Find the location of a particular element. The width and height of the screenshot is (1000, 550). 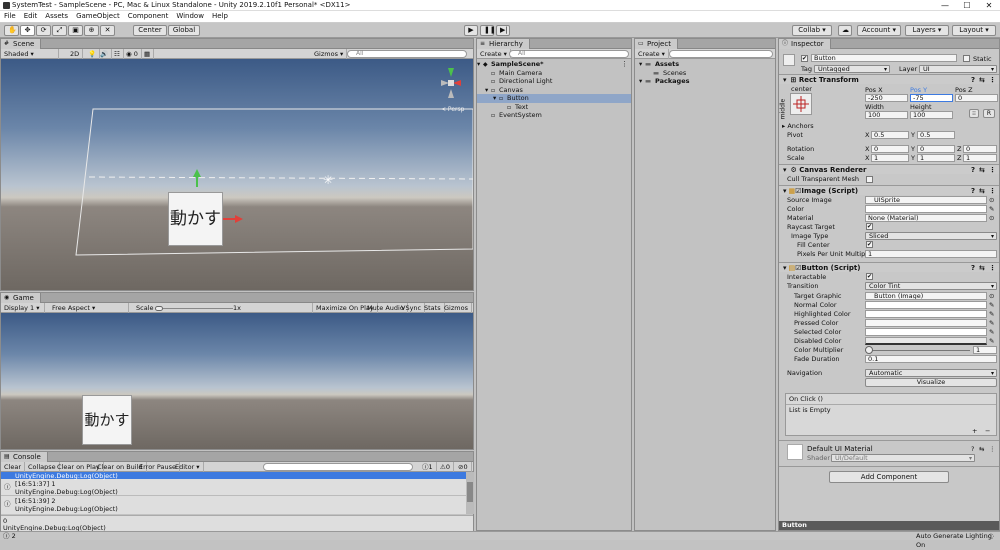

game-viewport: 動かす is located at coordinates (237, 381).